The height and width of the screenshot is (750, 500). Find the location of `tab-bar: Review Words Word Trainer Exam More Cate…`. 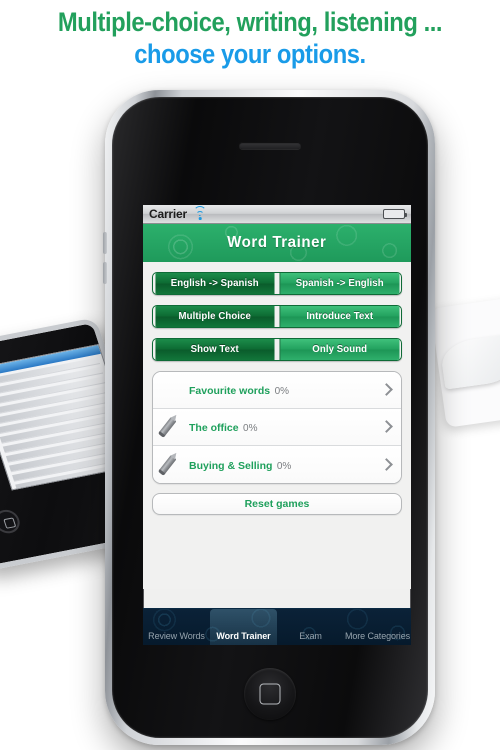

tab-bar: Review Words Word Trainer Exam More Cate… is located at coordinates (277, 626).